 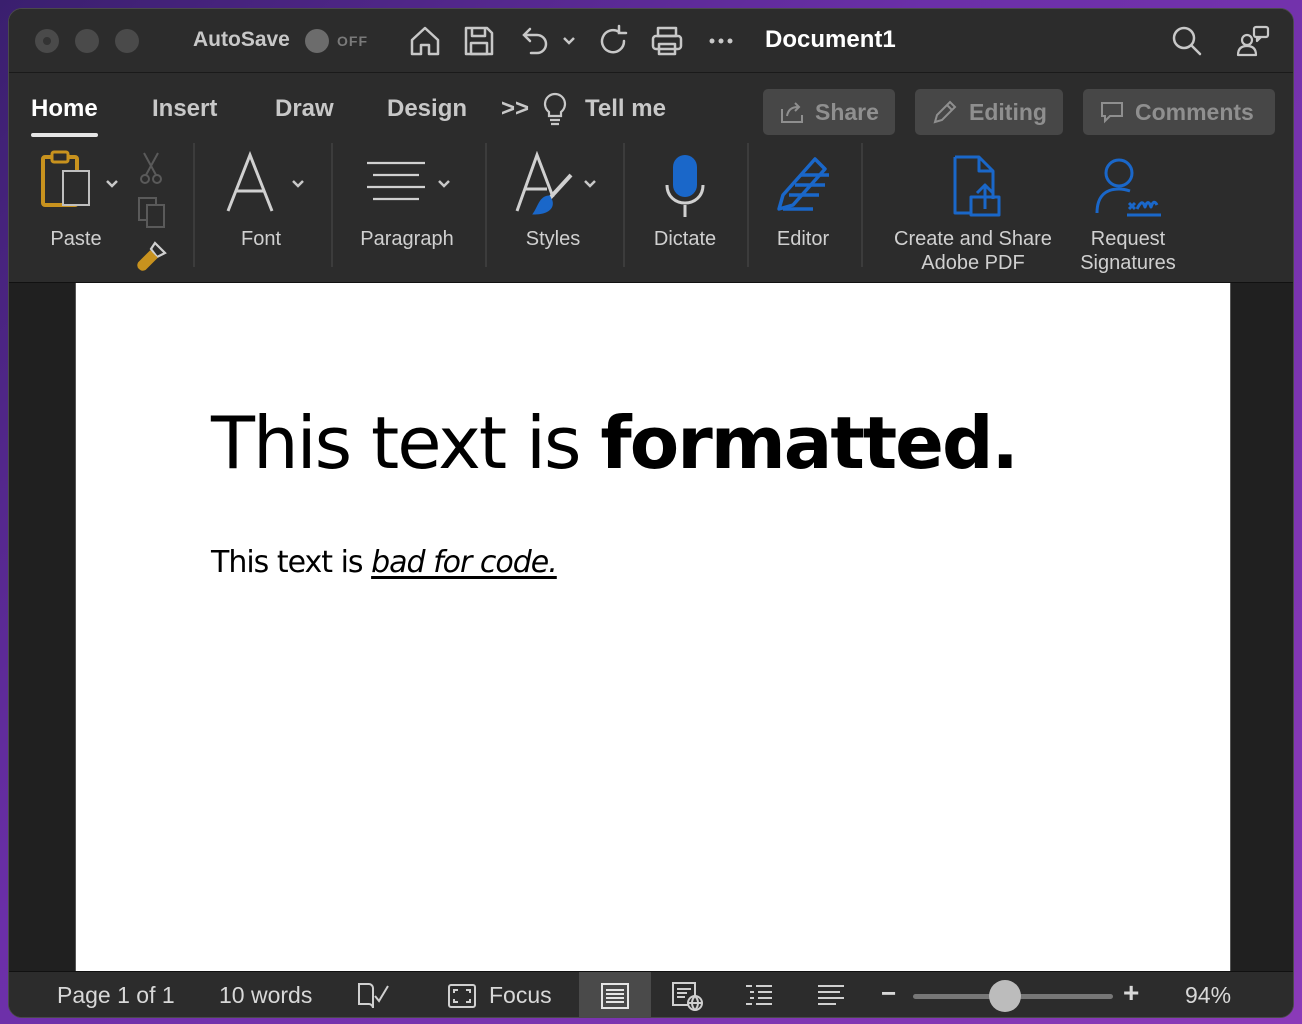 I want to click on print-icon, so click(x=667, y=41).